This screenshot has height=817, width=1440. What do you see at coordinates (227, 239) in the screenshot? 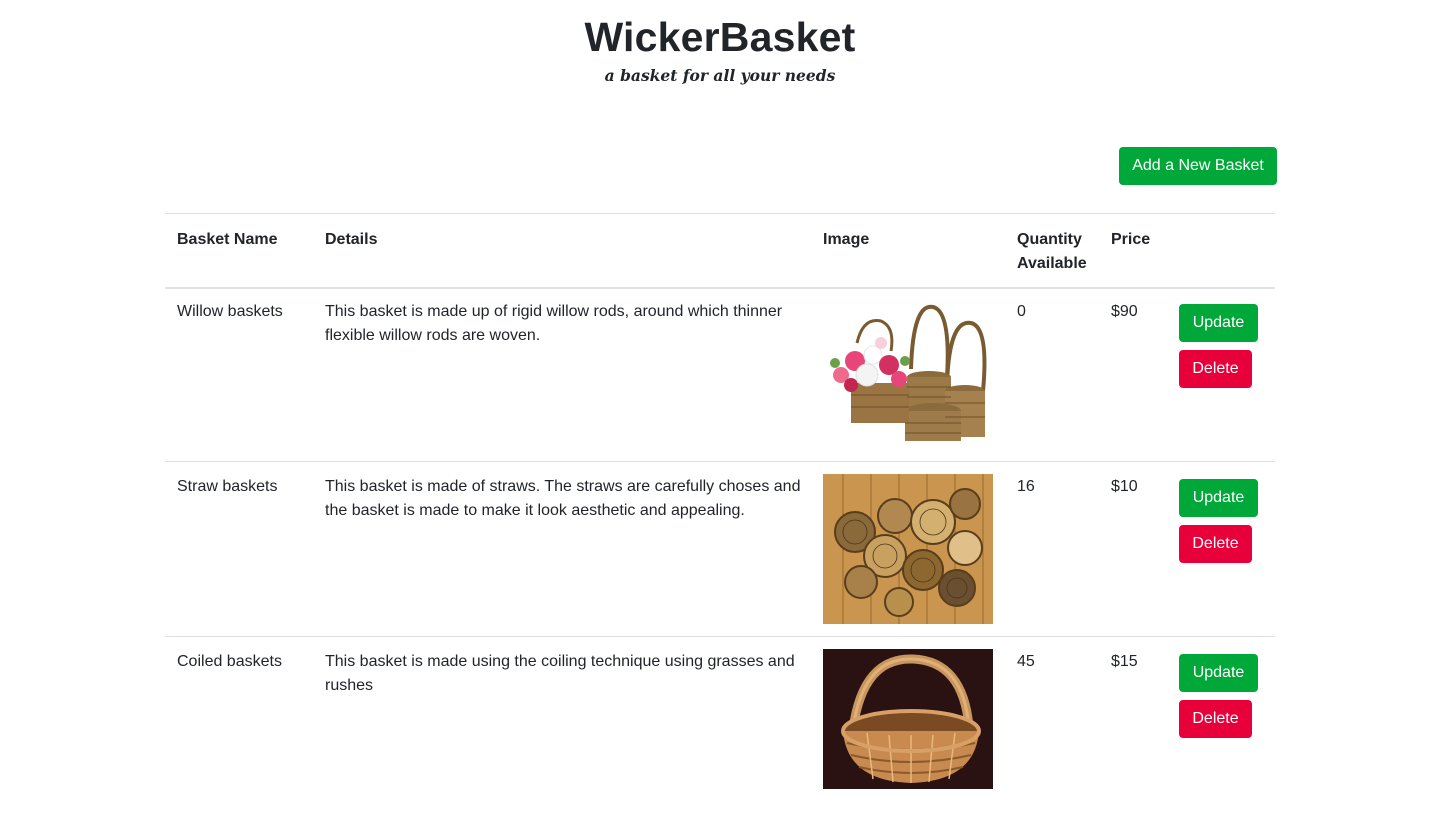
I see `column-header-name: Basket Name` at bounding box center [227, 239].